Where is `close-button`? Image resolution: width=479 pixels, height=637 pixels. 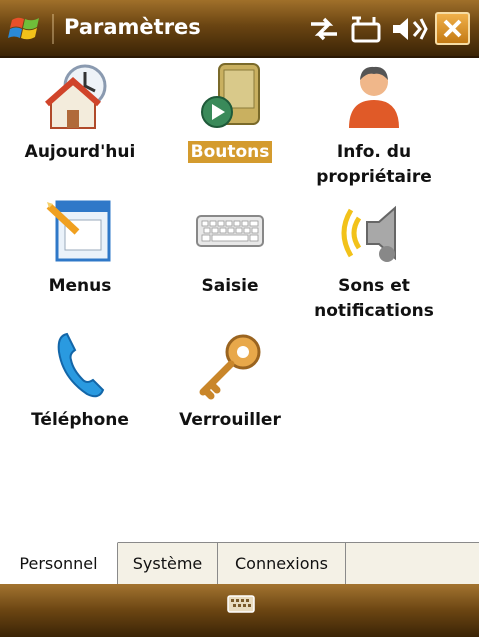 close-button is located at coordinates (452, 28).